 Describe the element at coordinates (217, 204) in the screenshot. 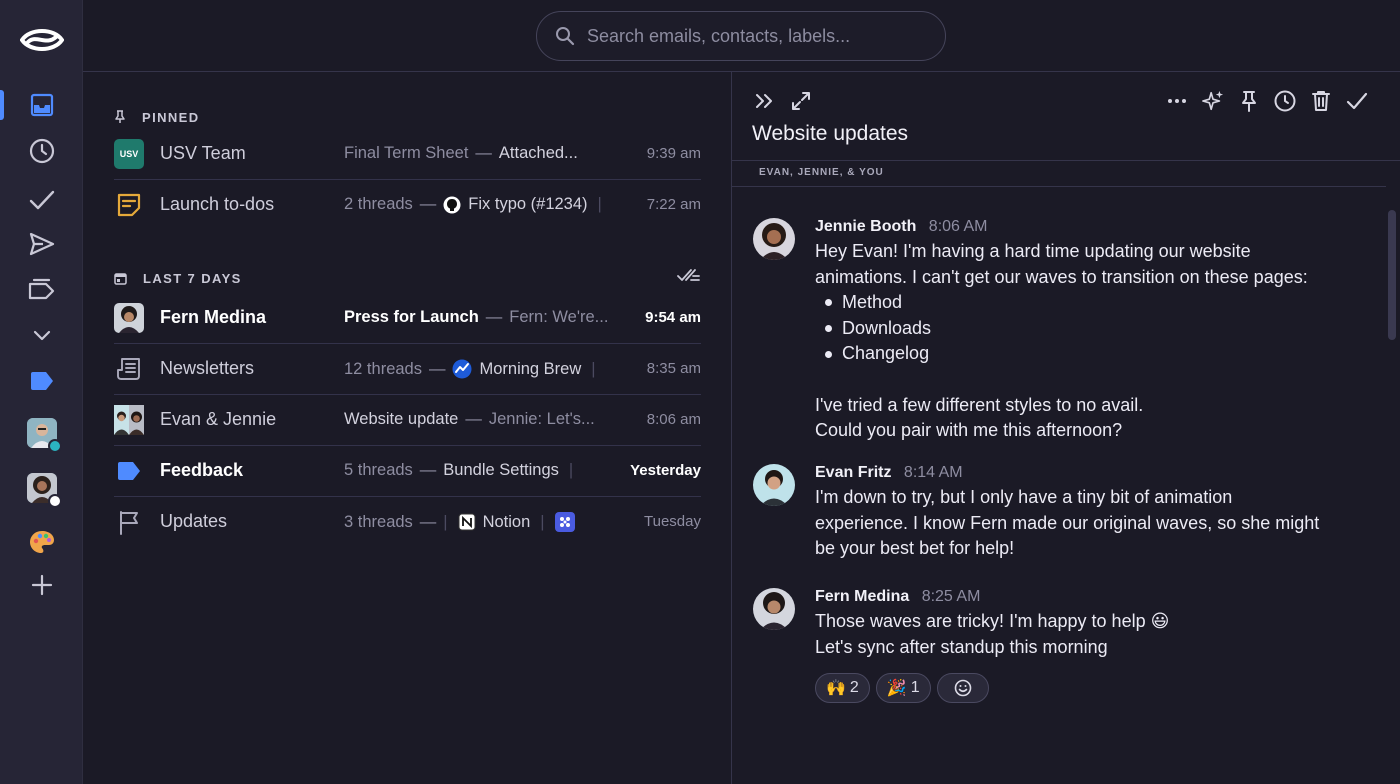

I see `thread-name: Launch to-dos` at that location.